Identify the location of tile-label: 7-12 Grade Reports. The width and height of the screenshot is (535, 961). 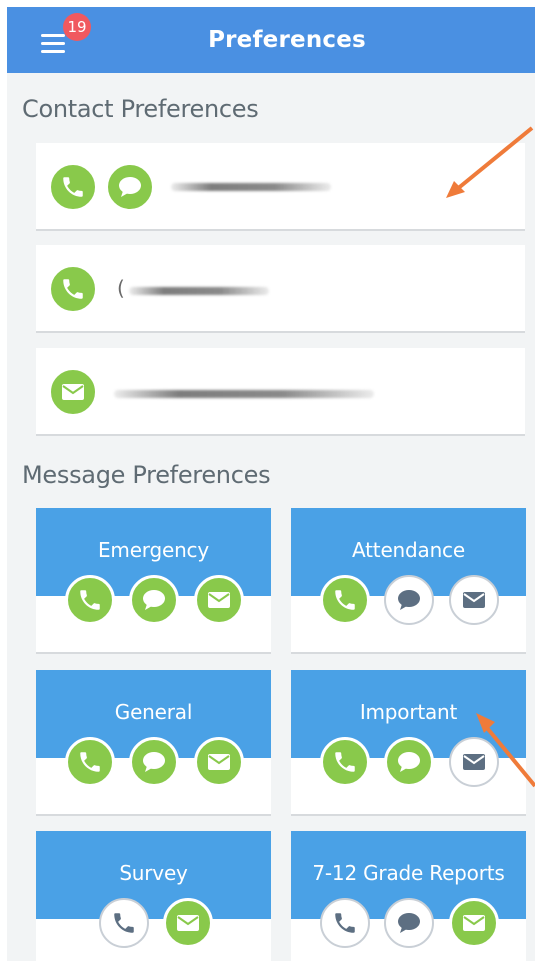
(408, 873).